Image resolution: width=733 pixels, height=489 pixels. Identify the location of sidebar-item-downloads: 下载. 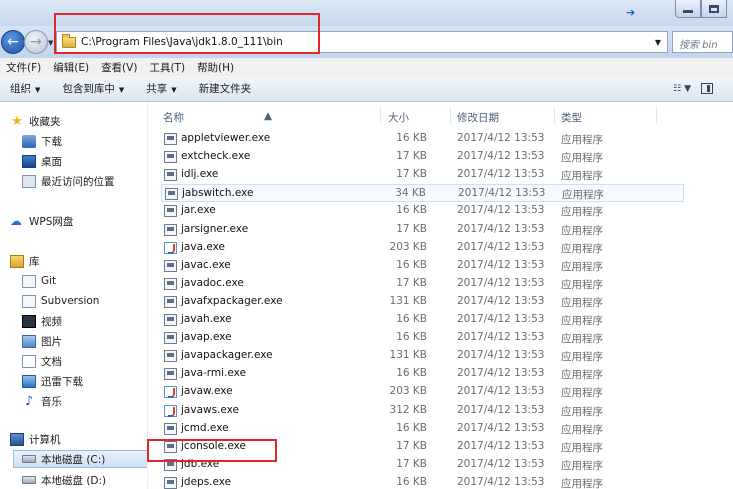
(42, 141).